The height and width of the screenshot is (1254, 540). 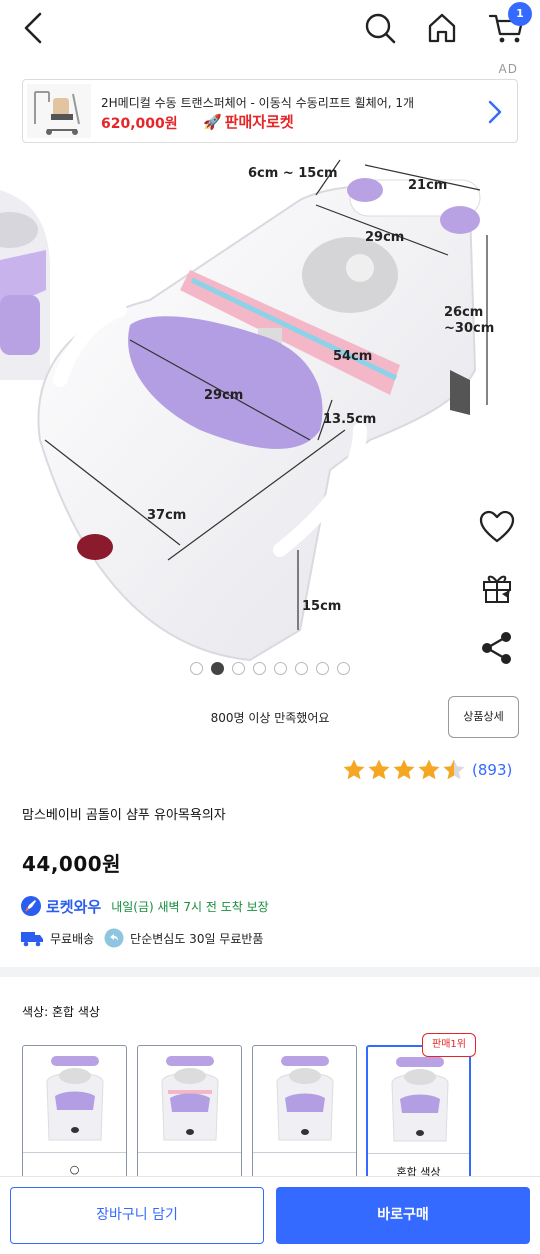 What do you see at coordinates (33, 28) in the screenshot?
I see `chevron-left-icon` at bounding box center [33, 28].